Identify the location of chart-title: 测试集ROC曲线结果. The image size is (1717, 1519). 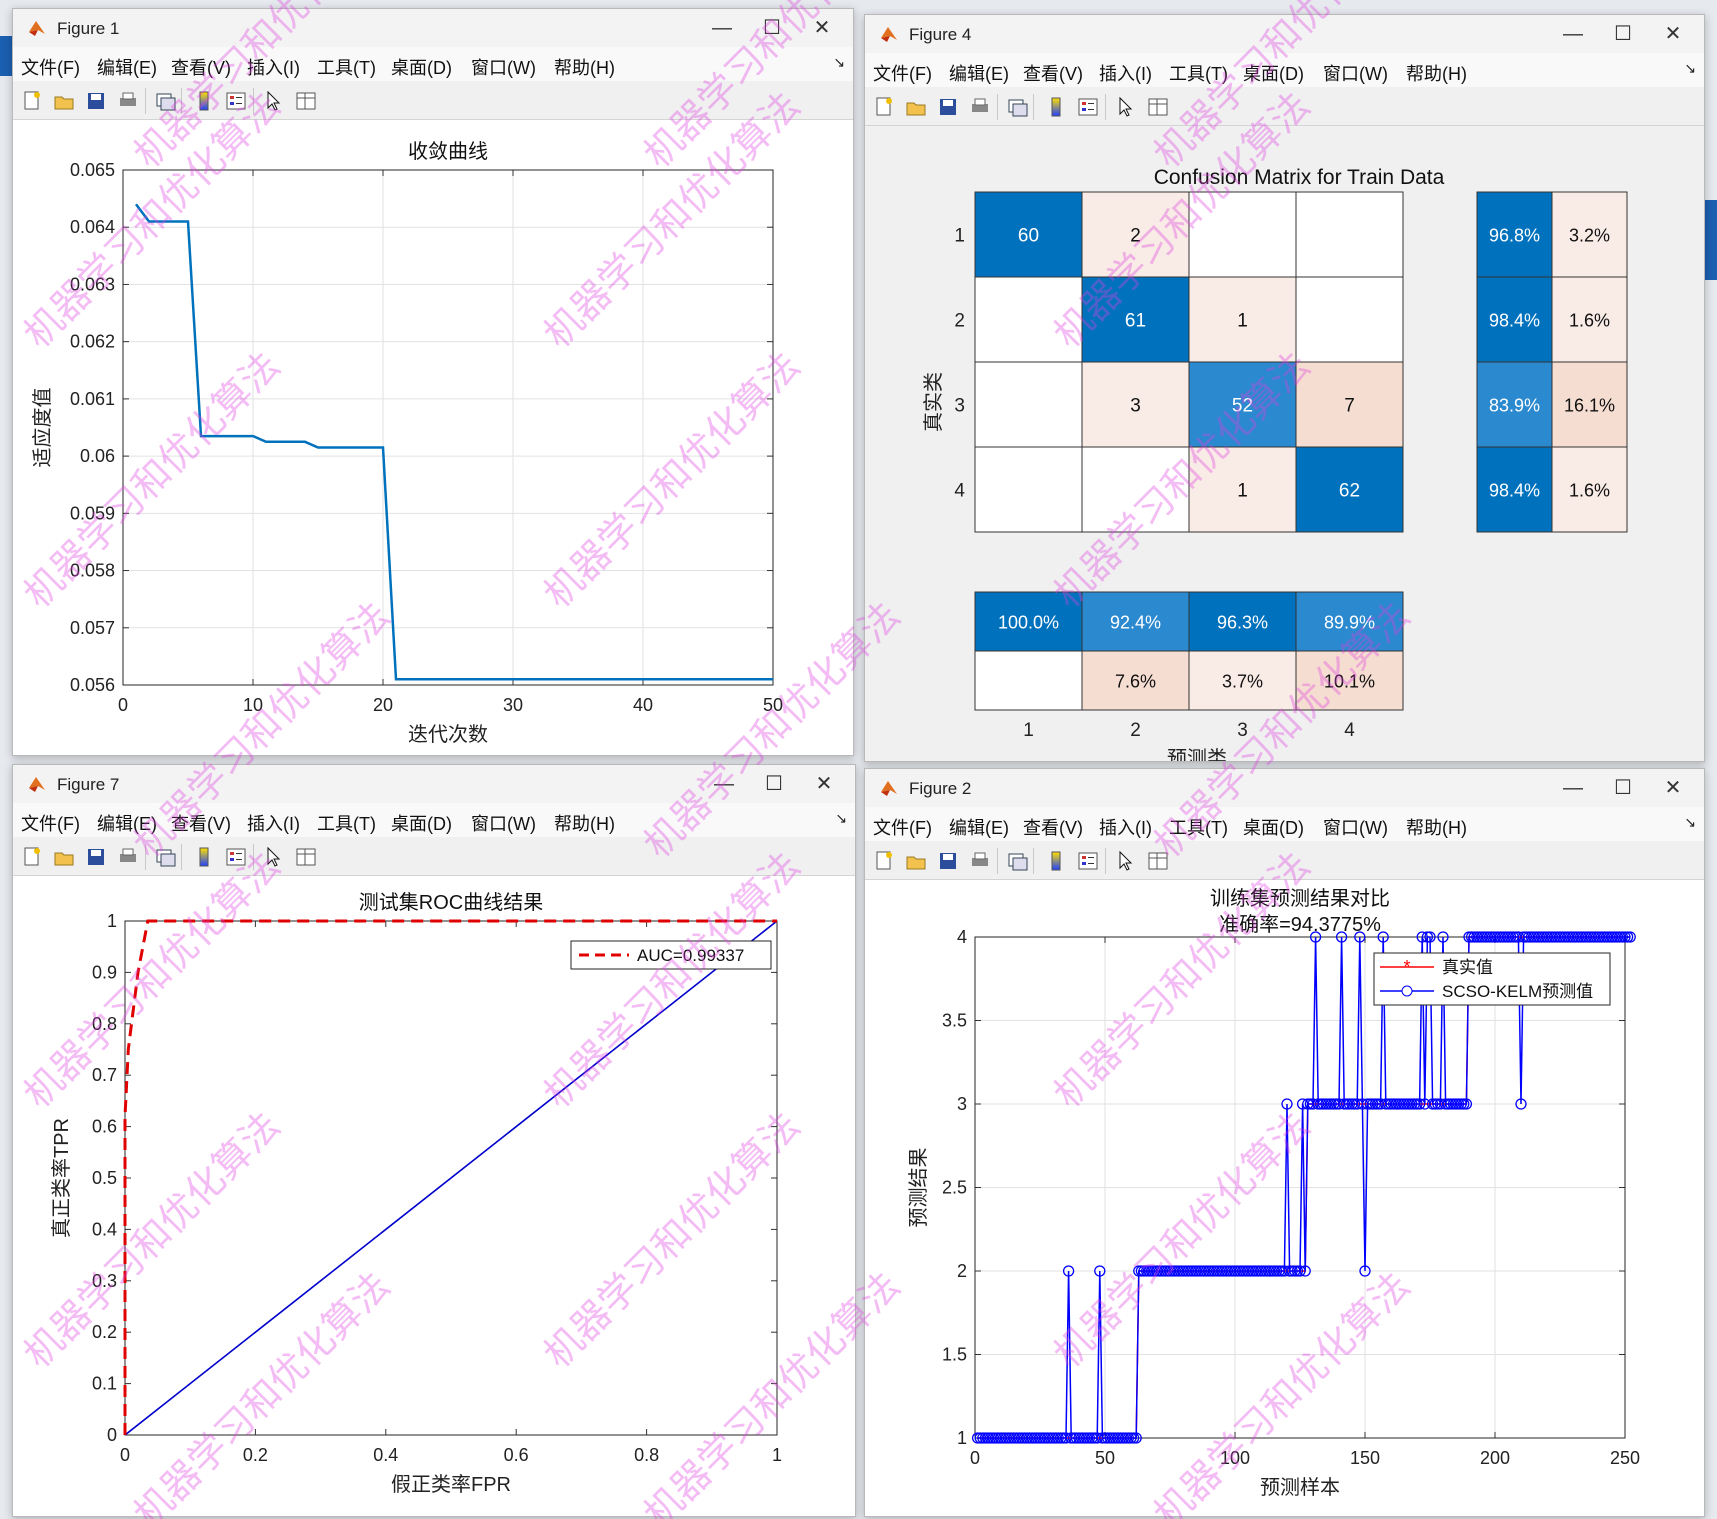
(451, 902).